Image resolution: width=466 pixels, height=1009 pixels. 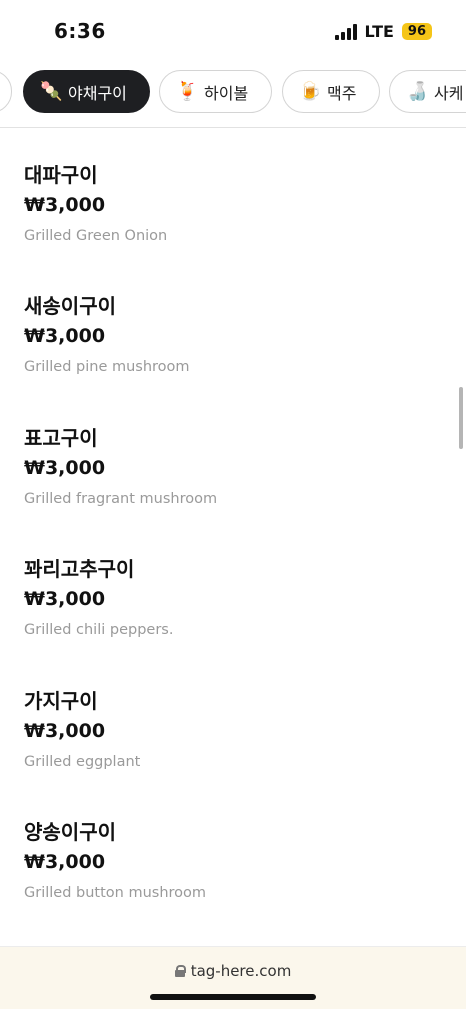 What do you see at coordinates (70, 306) in the screenshot?
I see `item-name: 새송이구이` at bounding box center [70, 306].